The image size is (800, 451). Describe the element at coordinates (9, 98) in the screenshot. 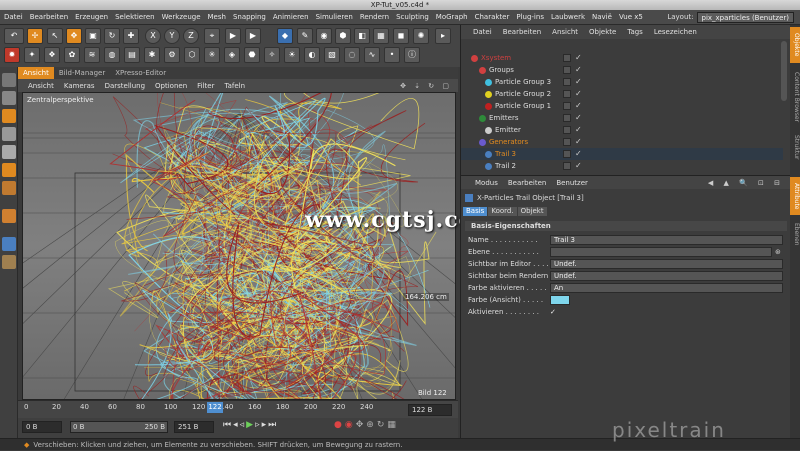

I see `model-mode-icon` at that location.